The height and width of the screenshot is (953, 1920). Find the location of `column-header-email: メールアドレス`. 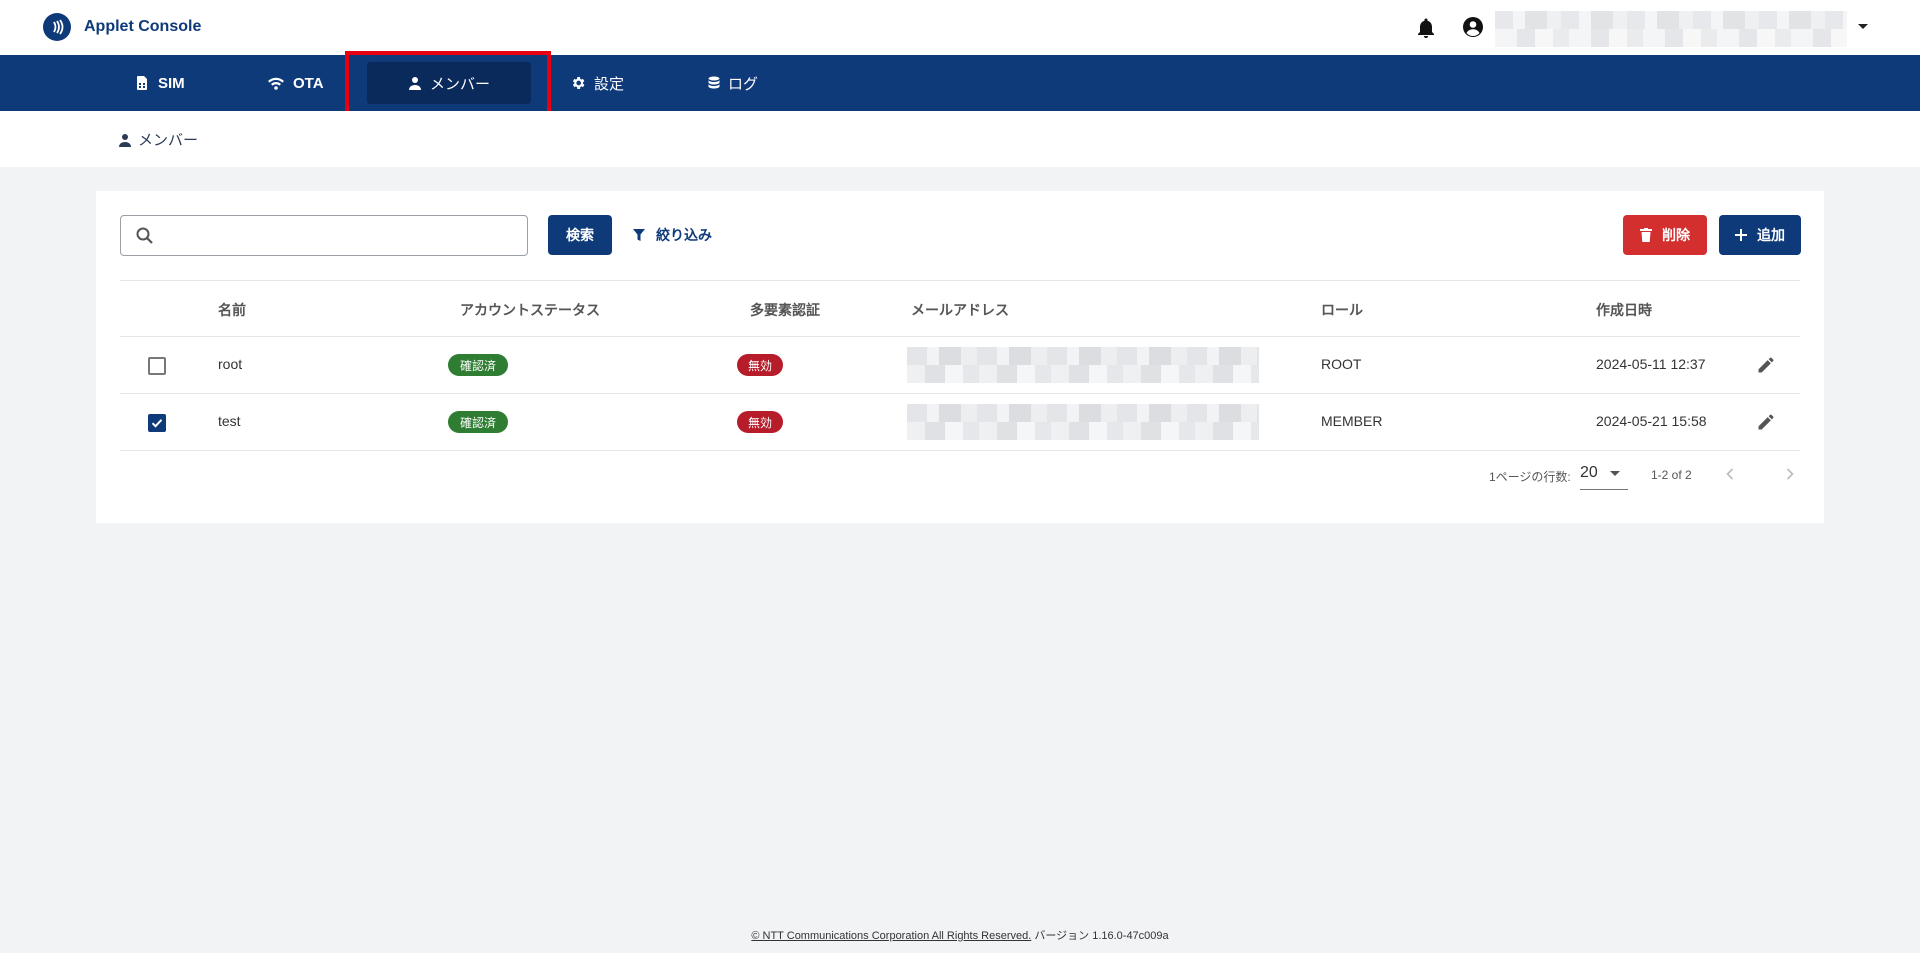

column-header-email: メールアドレス is located at coordinates (960, 310).